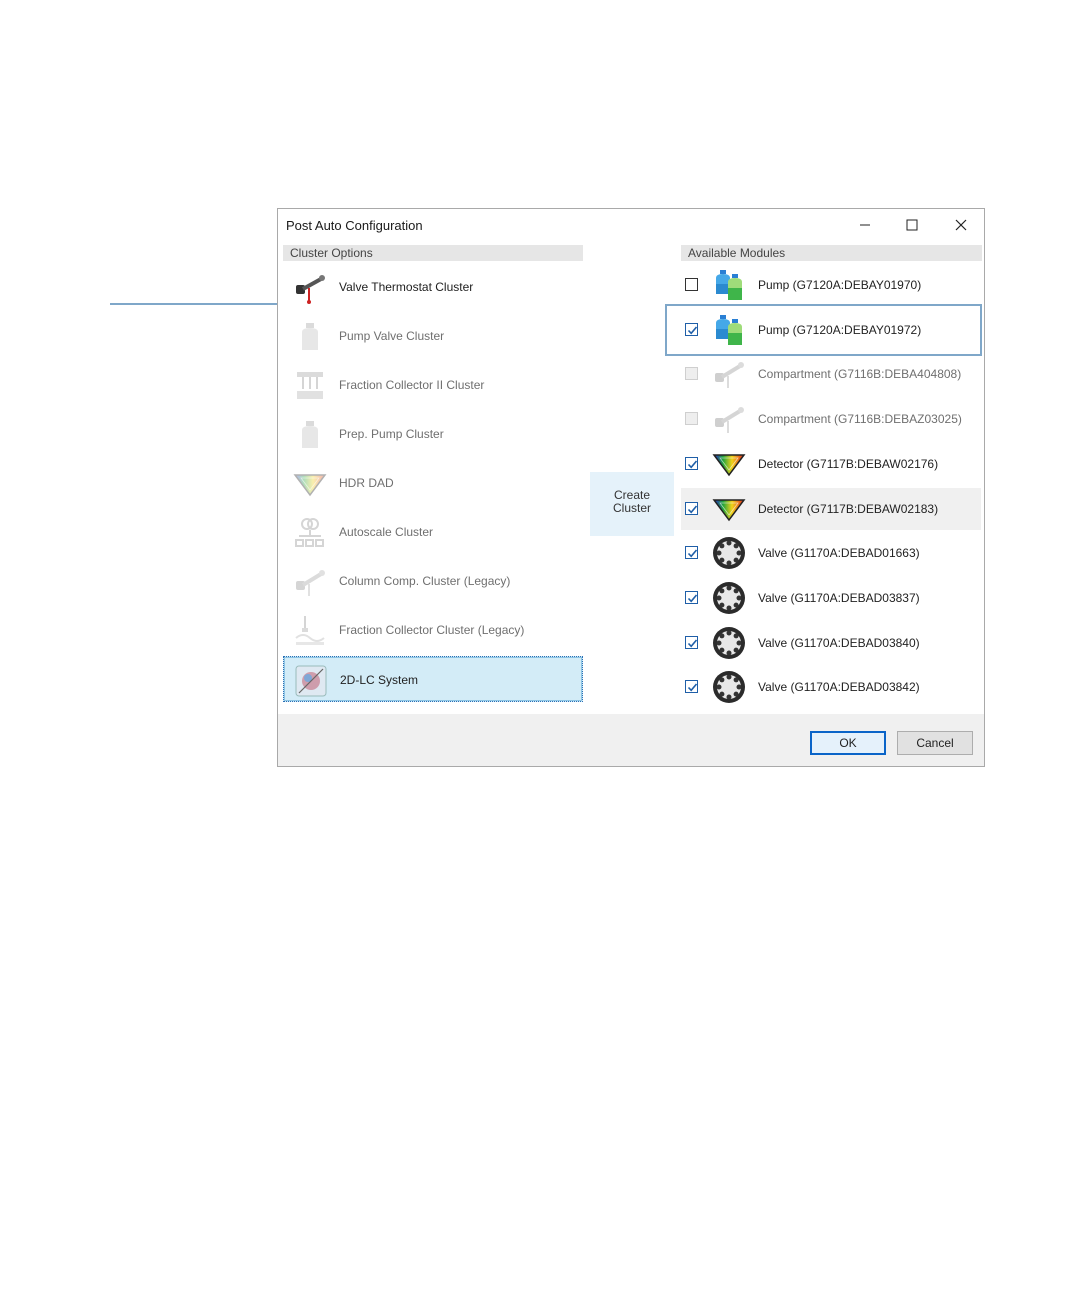 This screenshot has height=1296, width=1080. Describe the element at coordinates (631, 508) in the screenshot. I see `create-cluster-label-line2: Cluster` at that location.